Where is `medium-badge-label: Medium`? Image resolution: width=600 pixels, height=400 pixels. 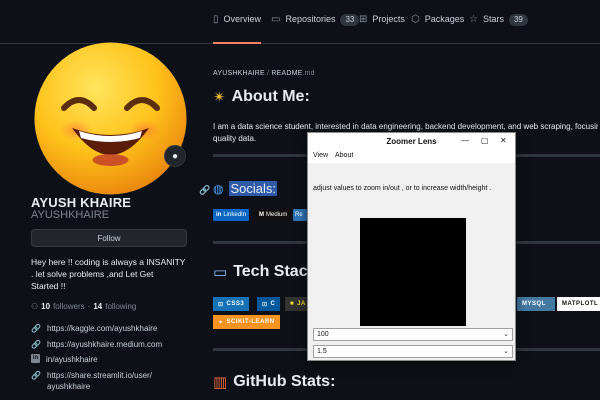
medium-badge-label: Medium is located at coordinates (277, 215).